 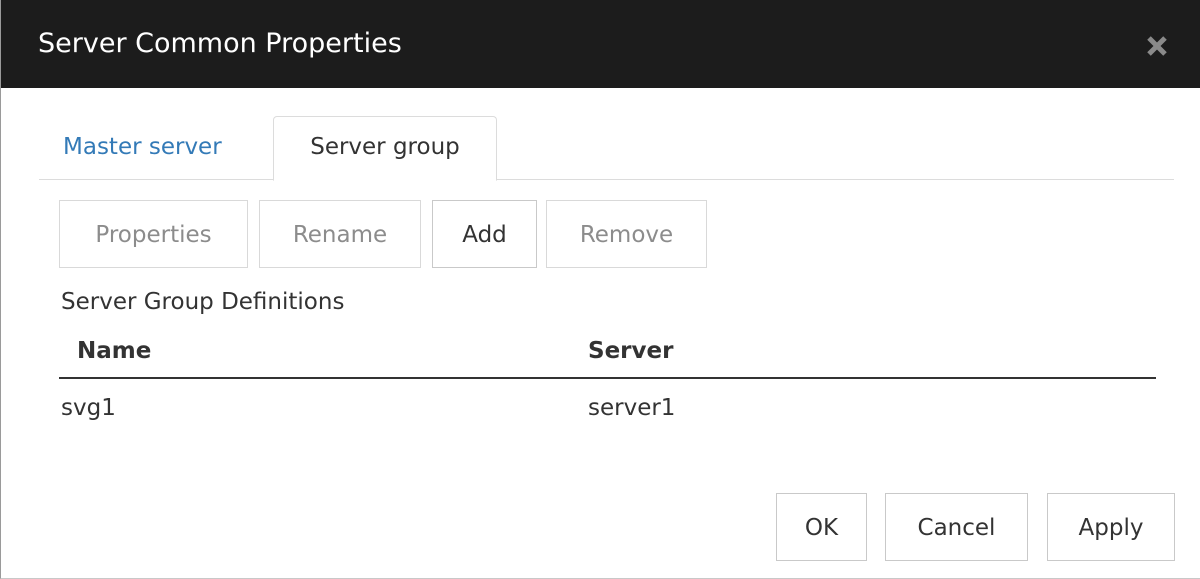 I want to click on rename-button: Rename, so click(x=340, y=234).